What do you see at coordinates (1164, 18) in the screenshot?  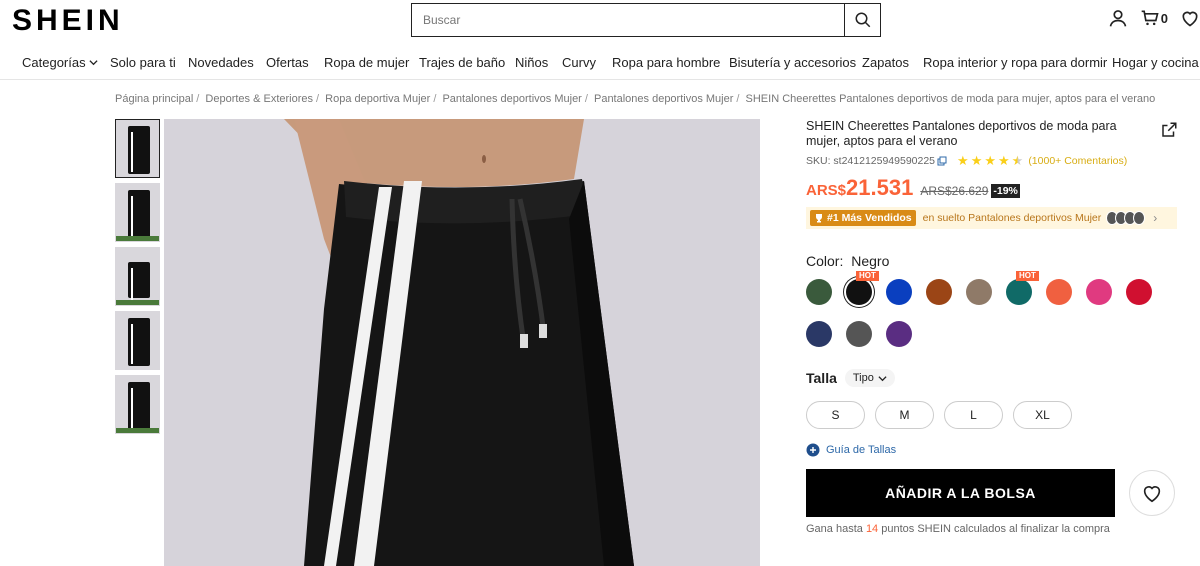 I see `cart-count: 0` at bounding box center [1164, 18].